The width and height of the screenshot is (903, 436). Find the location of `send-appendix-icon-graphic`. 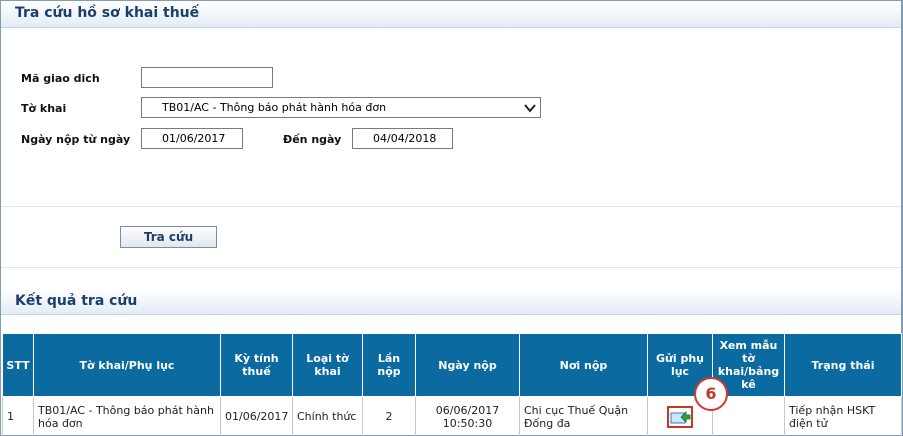

send-appendix-icon-graphic is located at coordinates (680, 416).